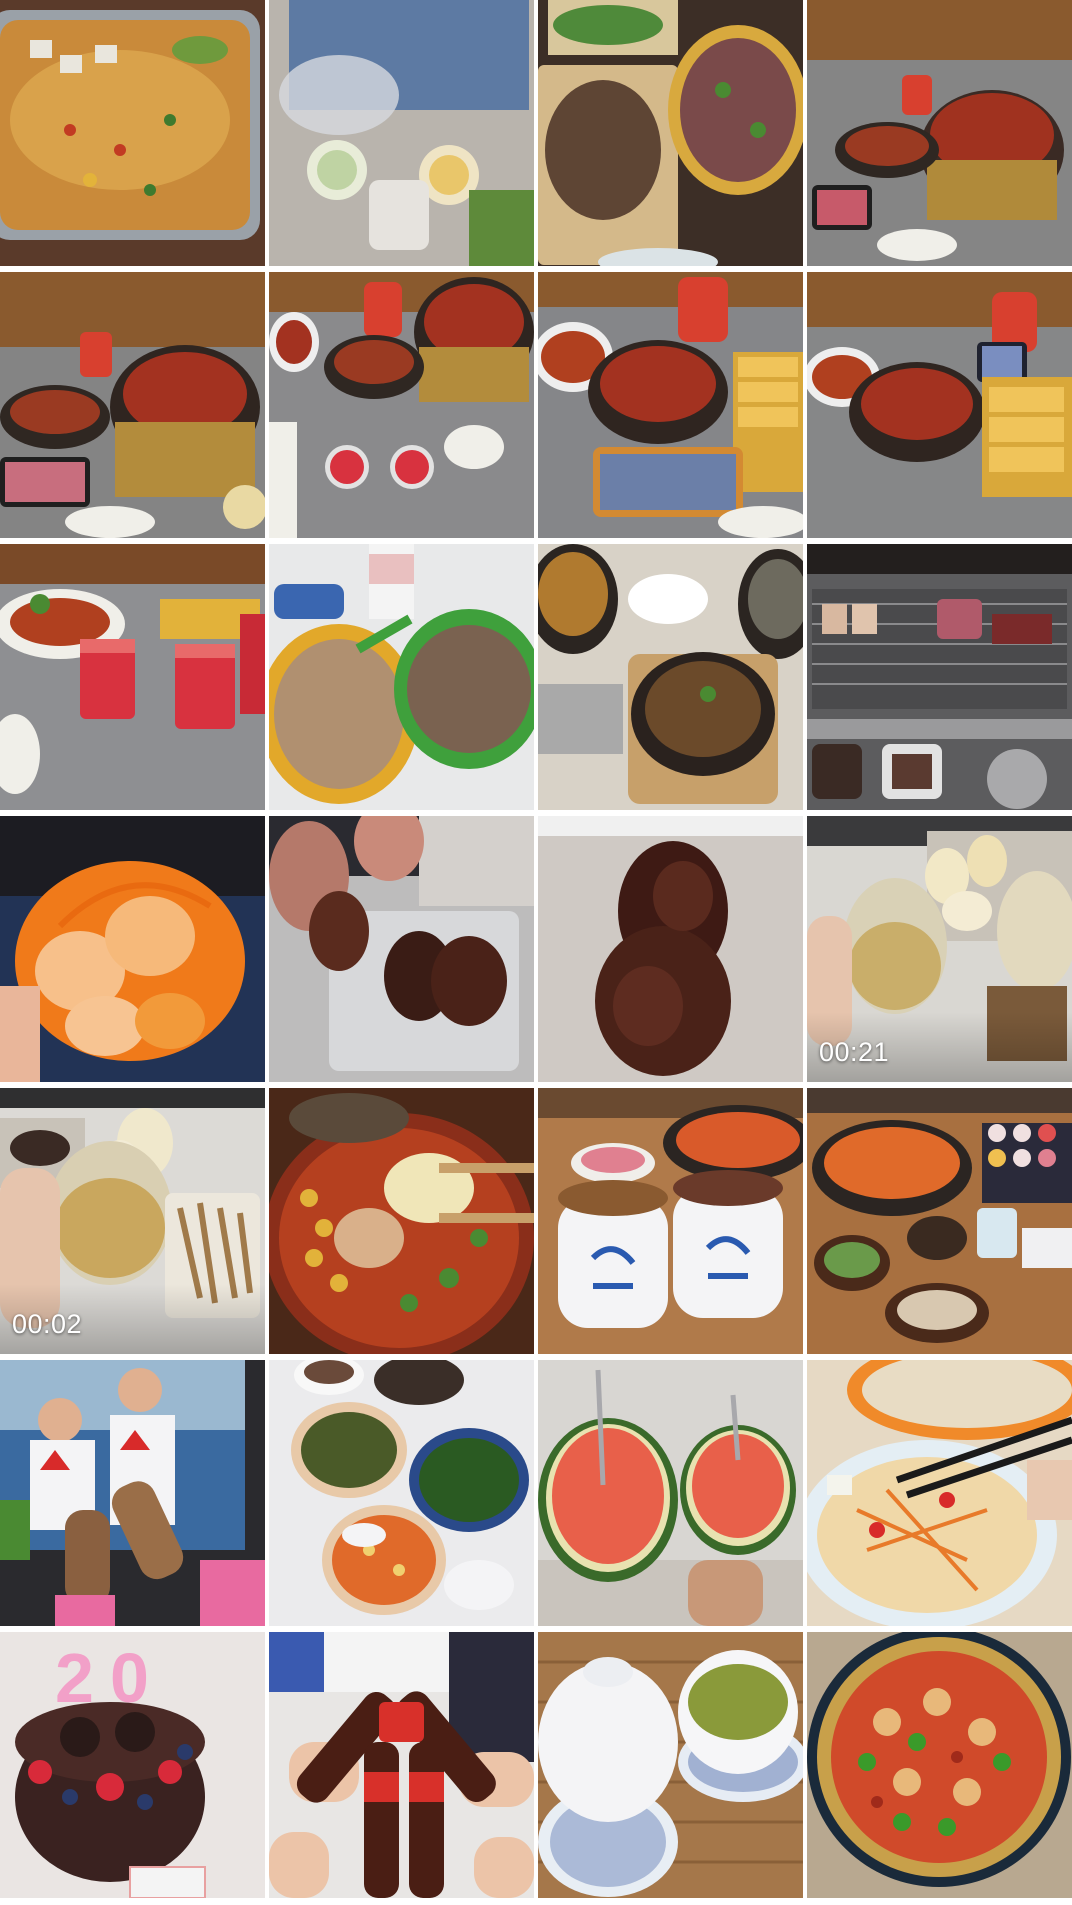  I want to click on gallery-item-16: 00:21, so click(939, 949).